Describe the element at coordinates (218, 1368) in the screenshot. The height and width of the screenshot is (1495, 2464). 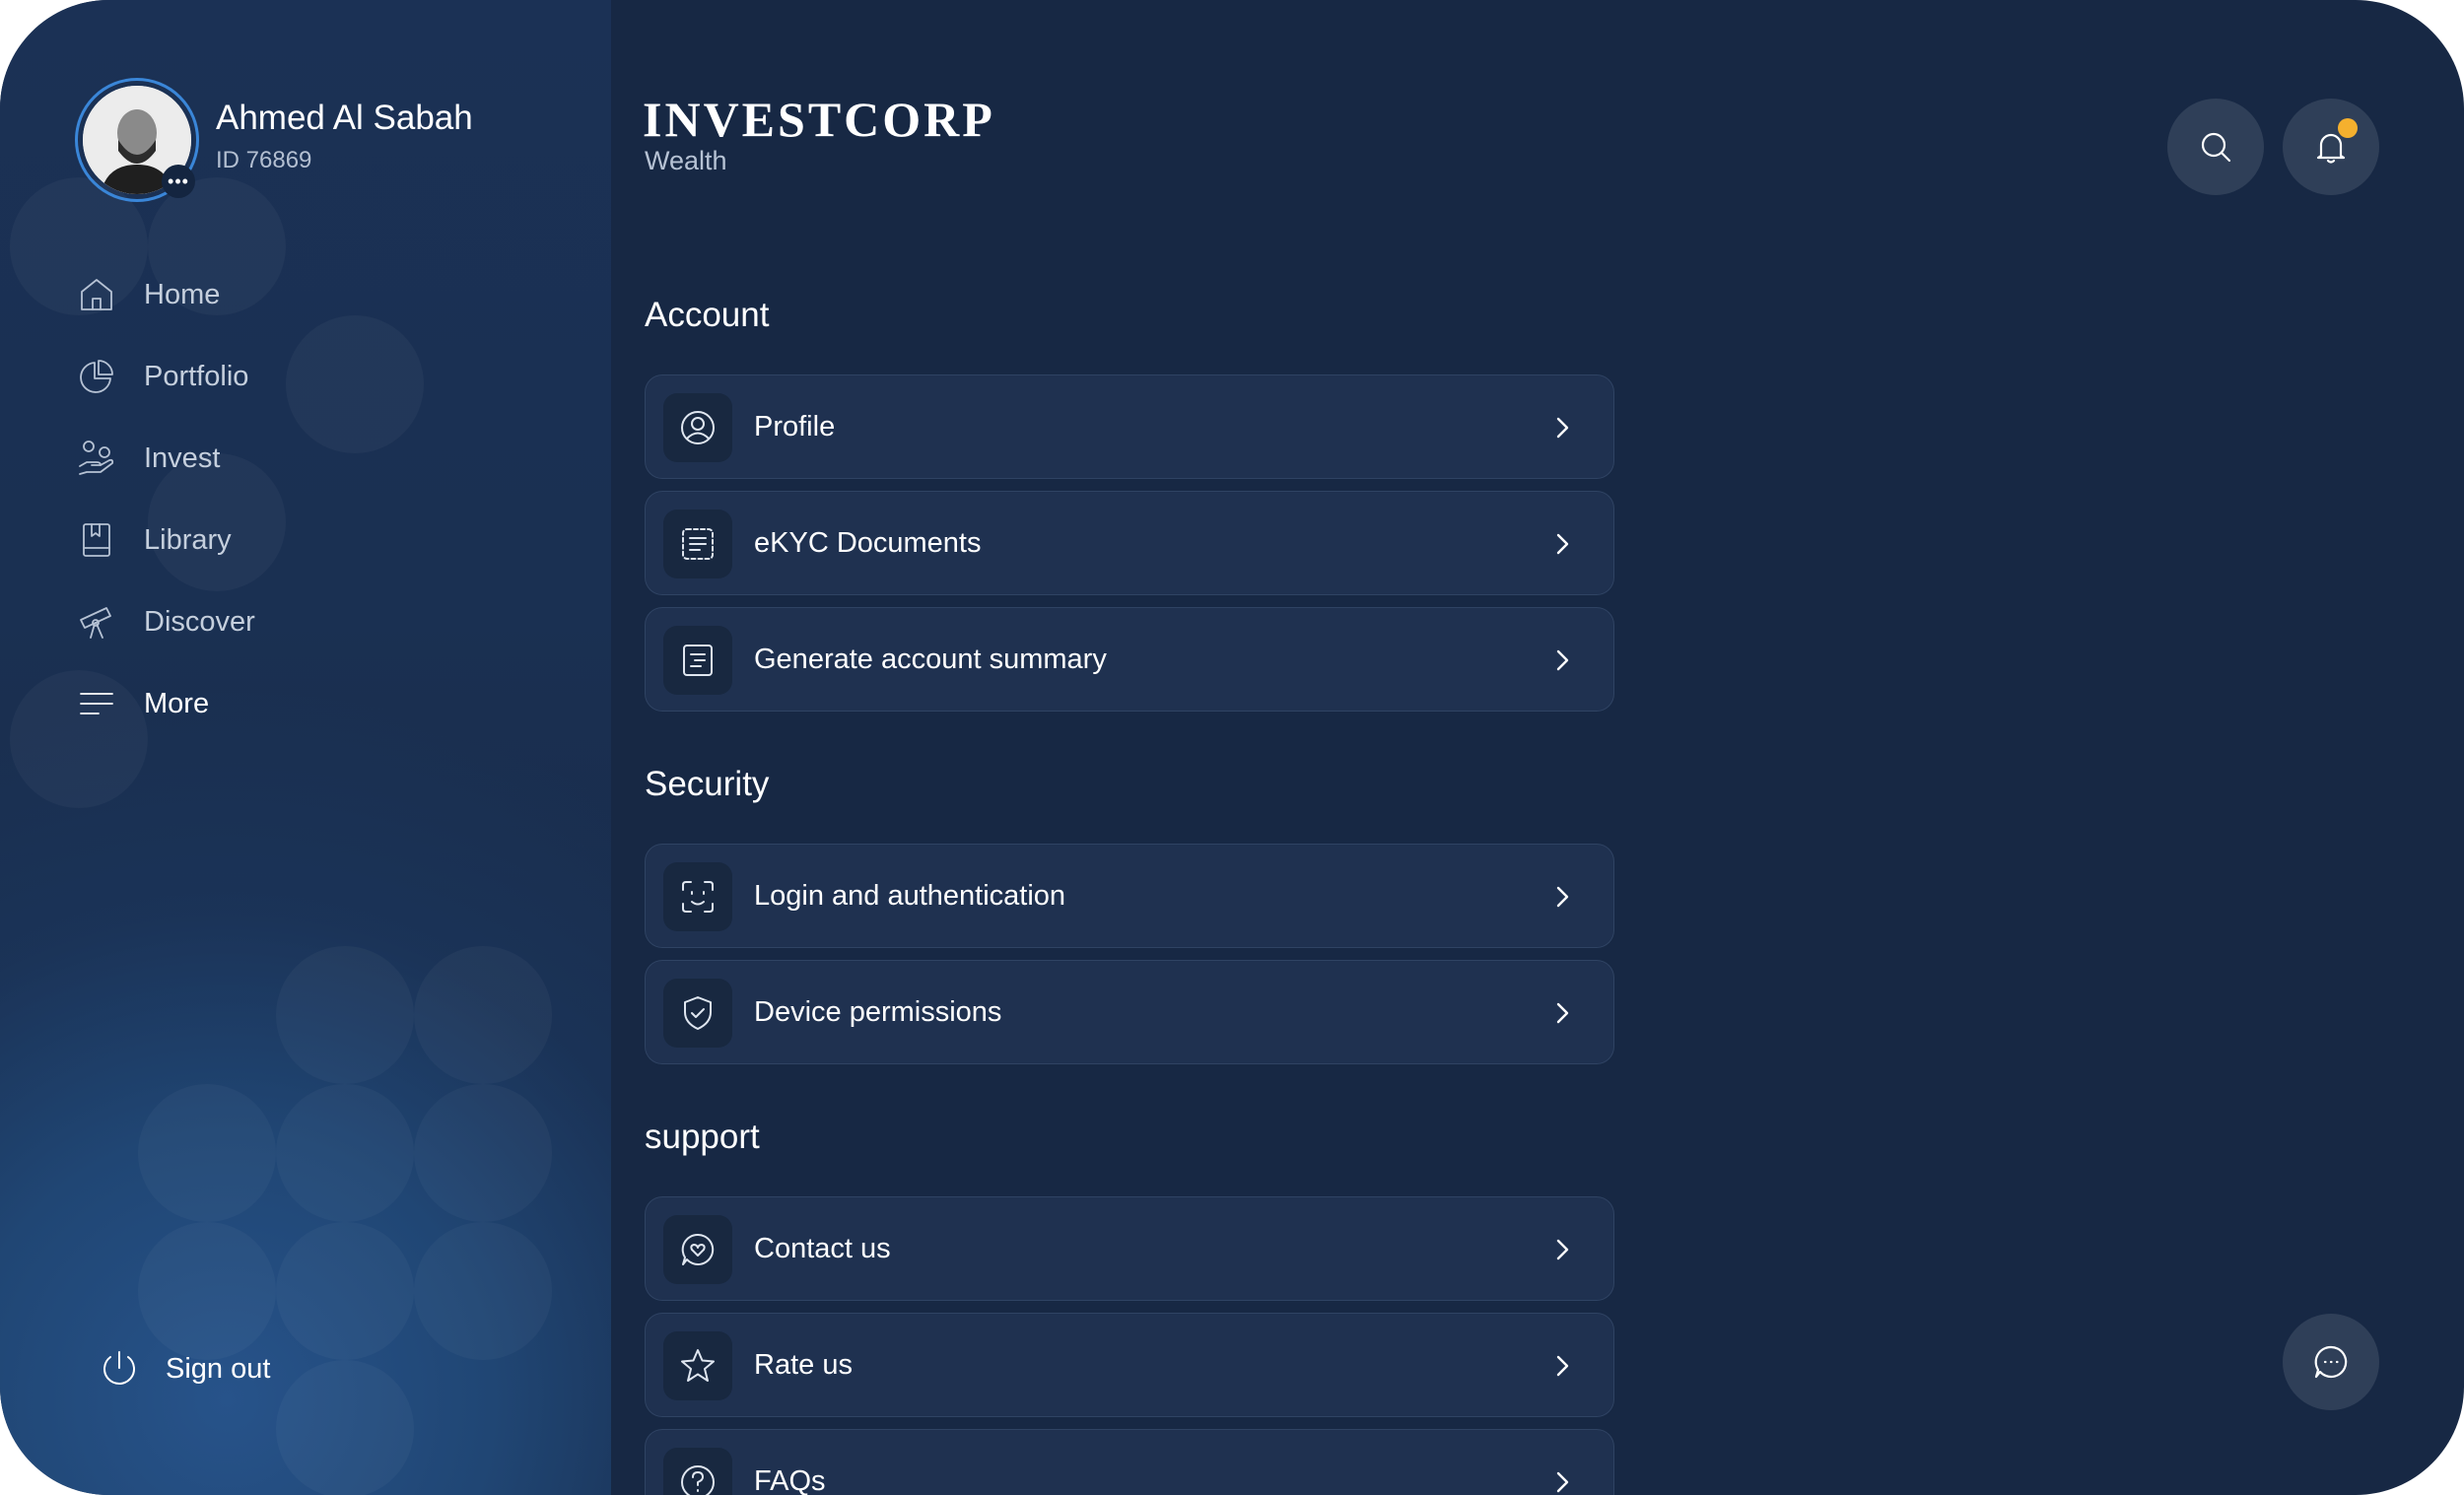
I see `signout-label: Sign out` at that location.